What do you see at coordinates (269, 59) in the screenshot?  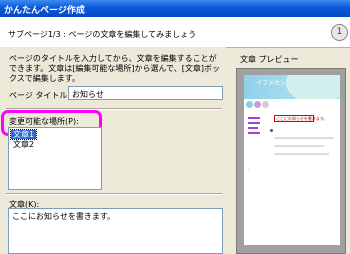 I see `preview-heading: 文章 プレビュー` at bounding box center [269, 59].